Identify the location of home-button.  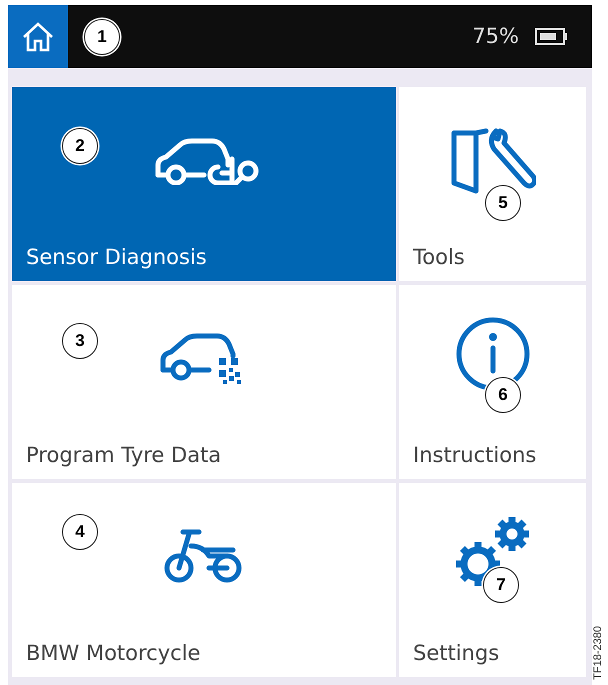
(38, 36).